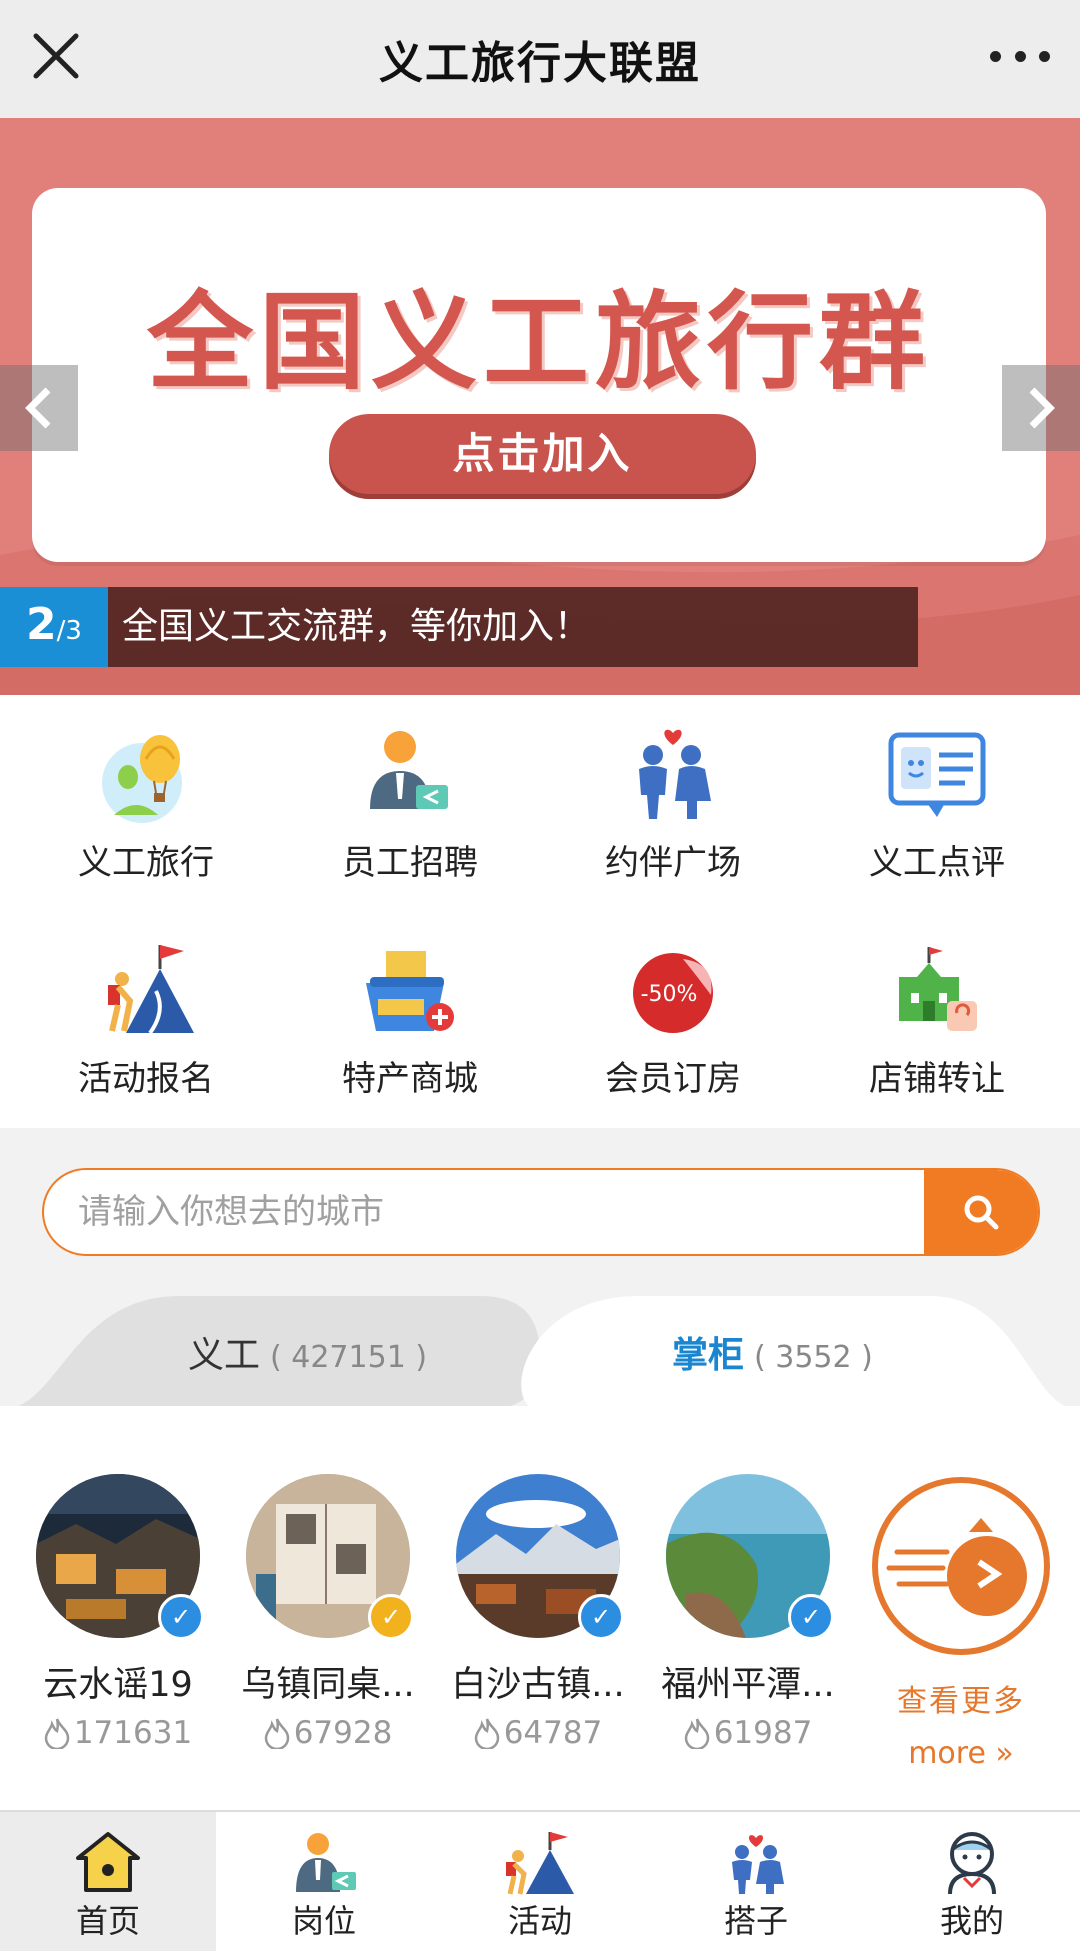 The width and height of the screenshot is (1080, 1951). I want to click on heat-value: 67928, so click(343, 1733).